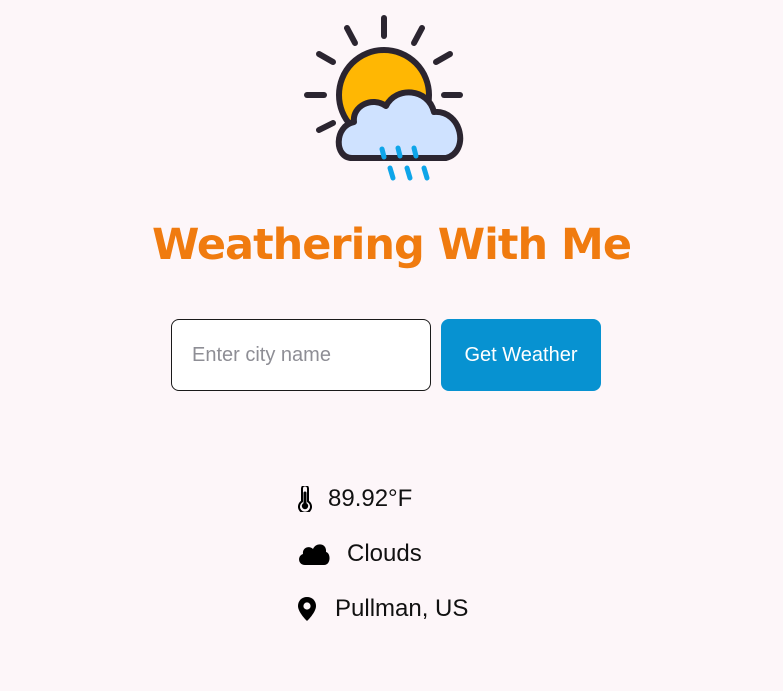 The width and height of the screenshot is (783, 691). Describe the element at coordinates (402, 608) in the screenshot. I see `location-value: Pullman, US` at that location.